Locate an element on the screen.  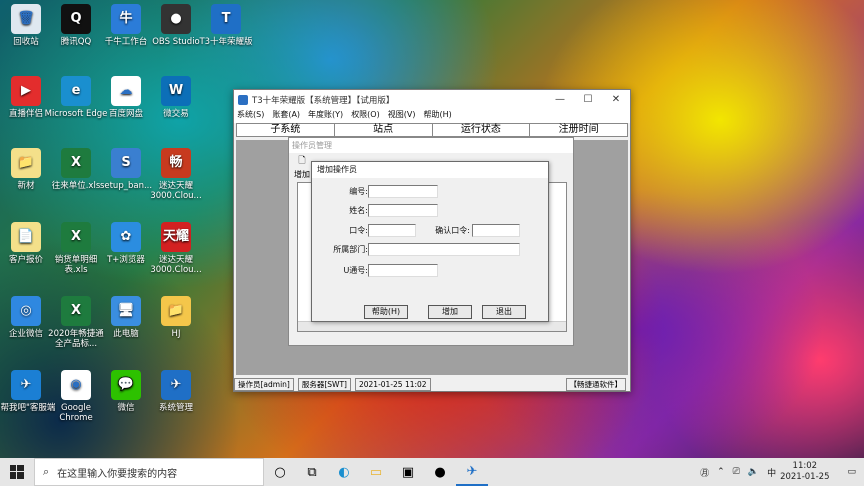
desktop-app-icon: 📄 is located at coordinates (26, 237).